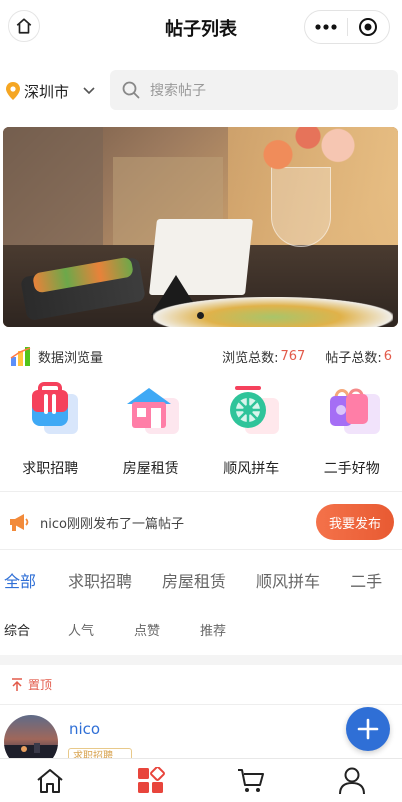  I want to click on home-icon, so click(24, 26).